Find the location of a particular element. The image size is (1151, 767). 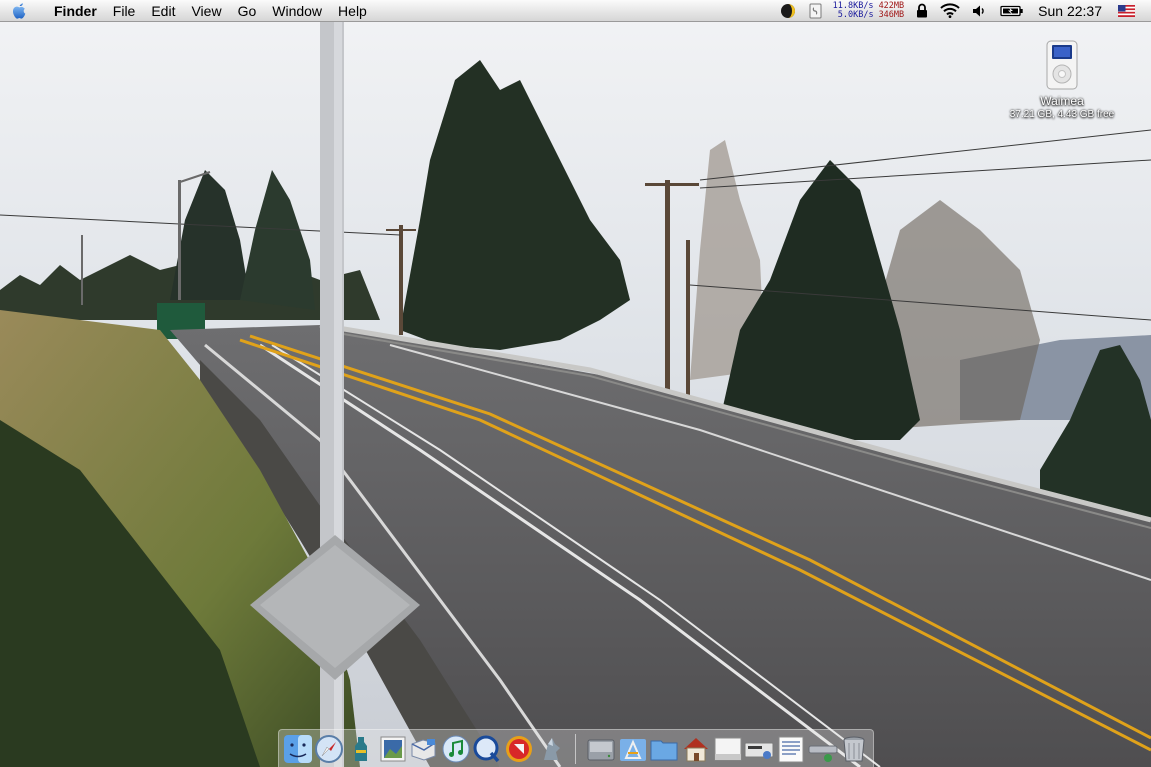

menu-file: File is located at coordinates (124, 11).